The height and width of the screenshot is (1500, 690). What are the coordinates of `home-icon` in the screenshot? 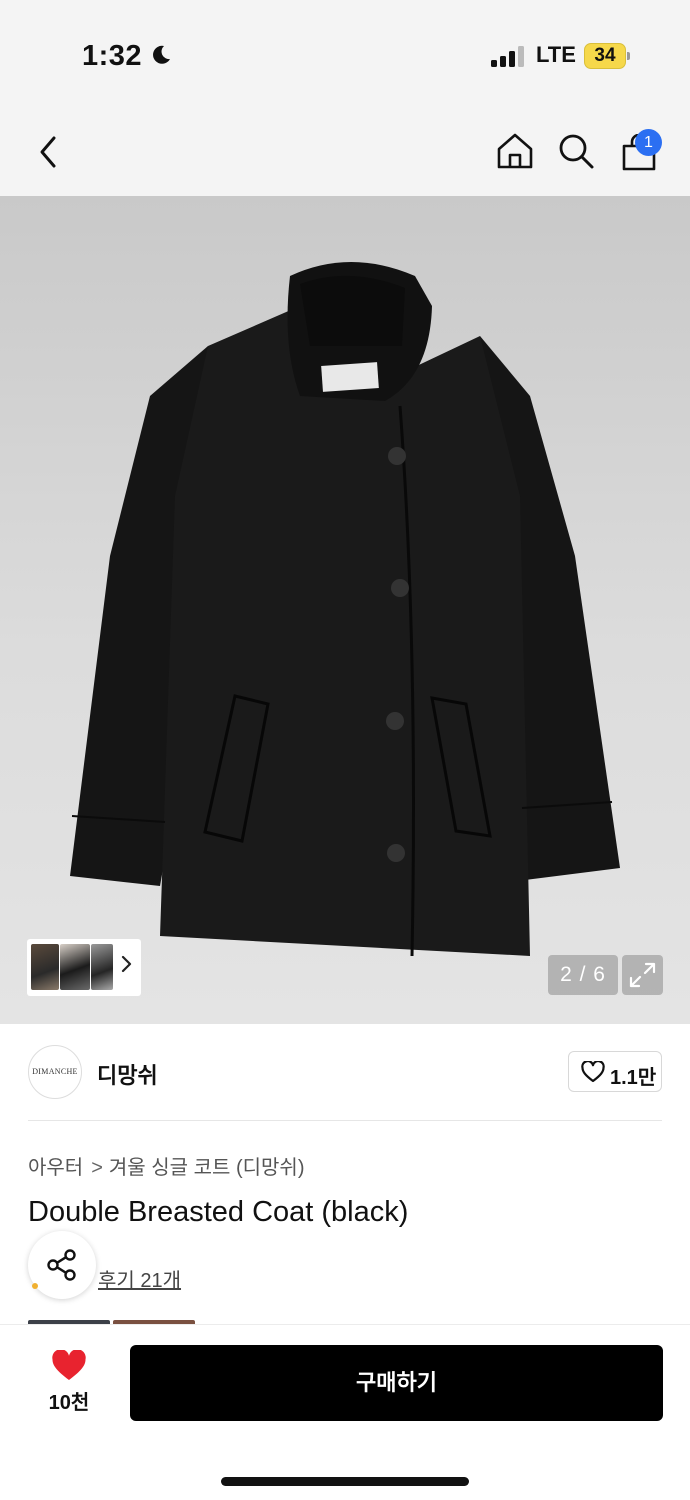 It's located at (515, 151).